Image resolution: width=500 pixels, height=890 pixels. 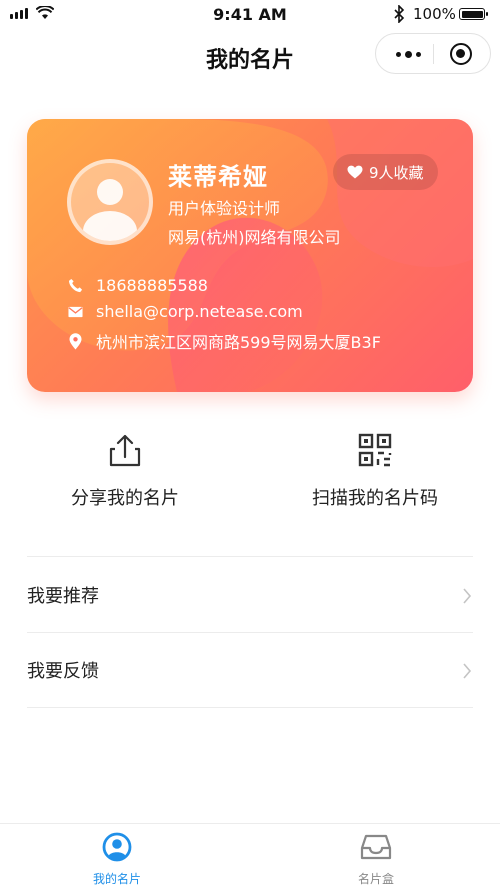 I want to click on list-item-feedback: 我要反馈, so click(x=250, y=670).